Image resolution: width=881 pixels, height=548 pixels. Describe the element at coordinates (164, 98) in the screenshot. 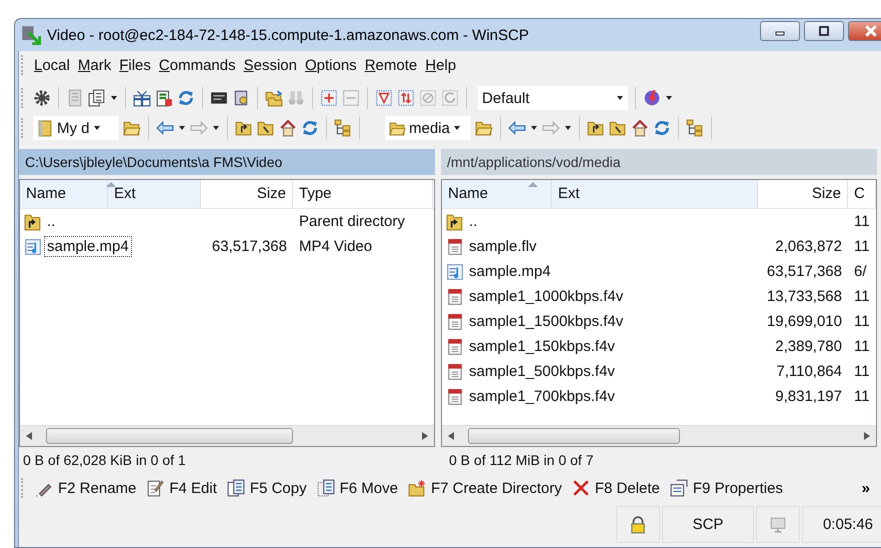

I see `clipboard-icon` at that location.